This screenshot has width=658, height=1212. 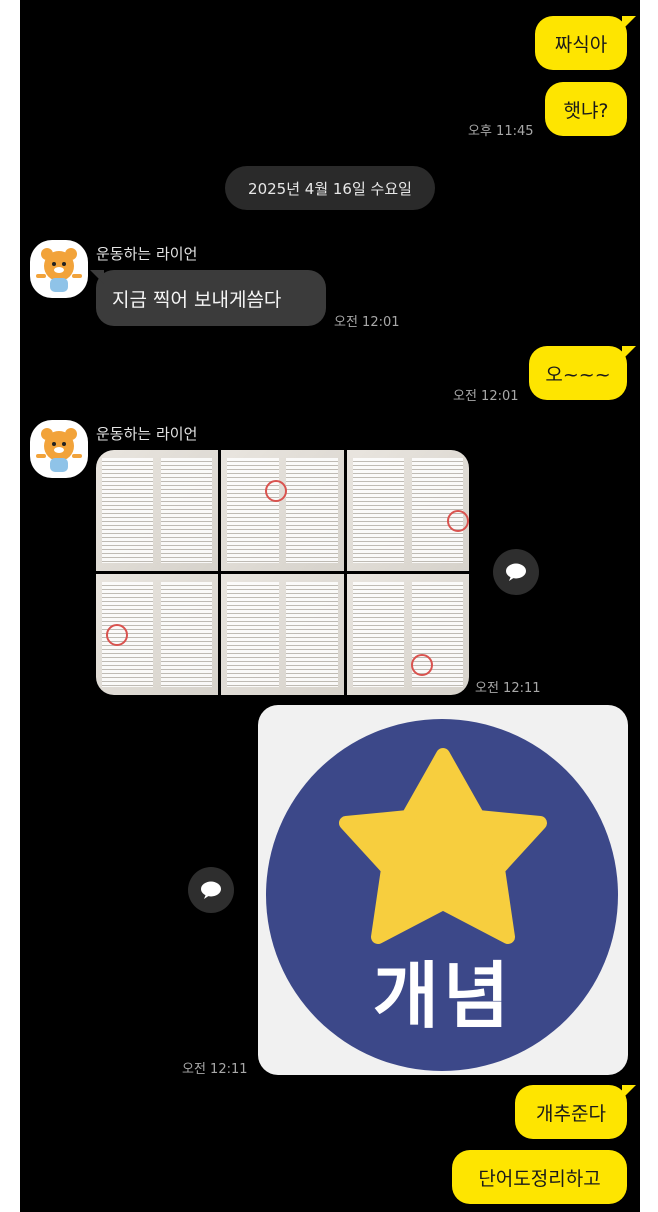 I want to click on message-text: 개추준다, so click(x=571, y=1113).